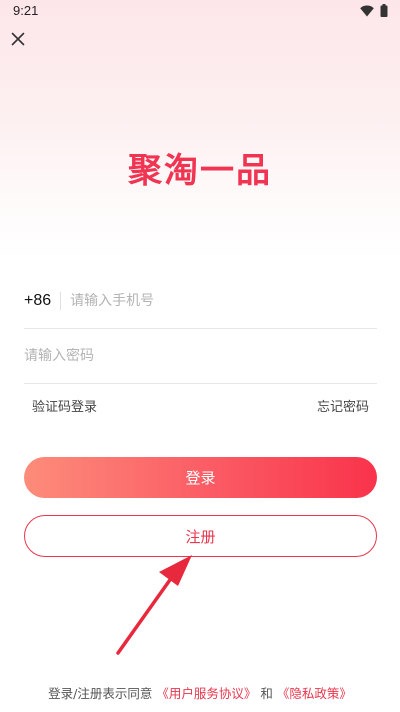 The height and width of the screenshot is (712, 400). I want to click on close-icon, so click(18, 40).